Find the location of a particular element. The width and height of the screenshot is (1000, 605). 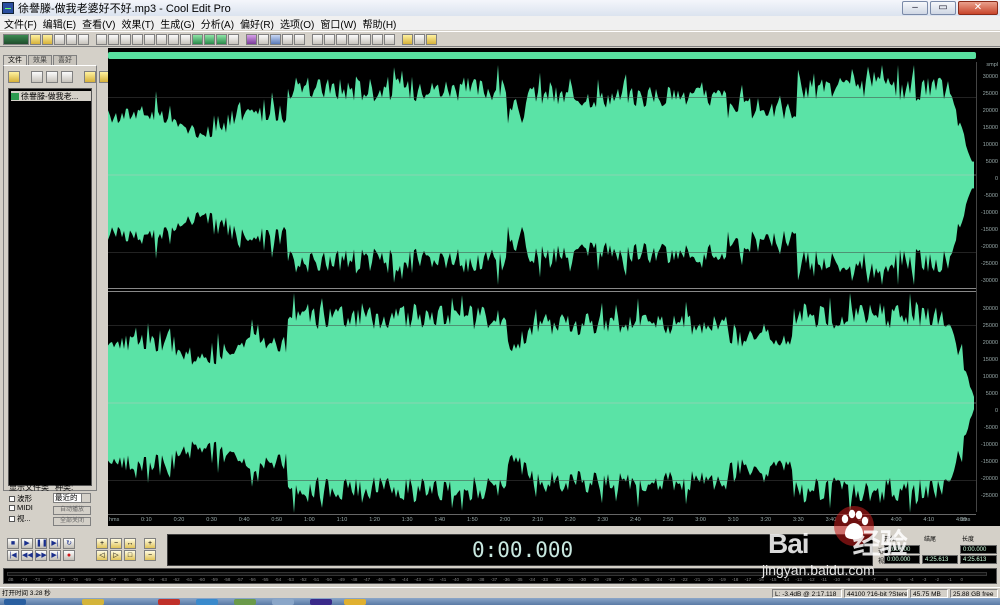

selection-begin-field: 0:00.000 is located at coordinates (902, 549).